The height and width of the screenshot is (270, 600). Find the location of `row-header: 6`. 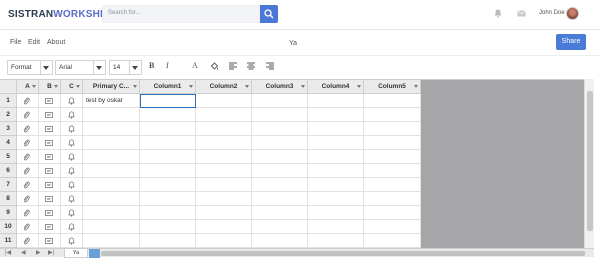

row-header: 6 is located at coordinates (8, 171).